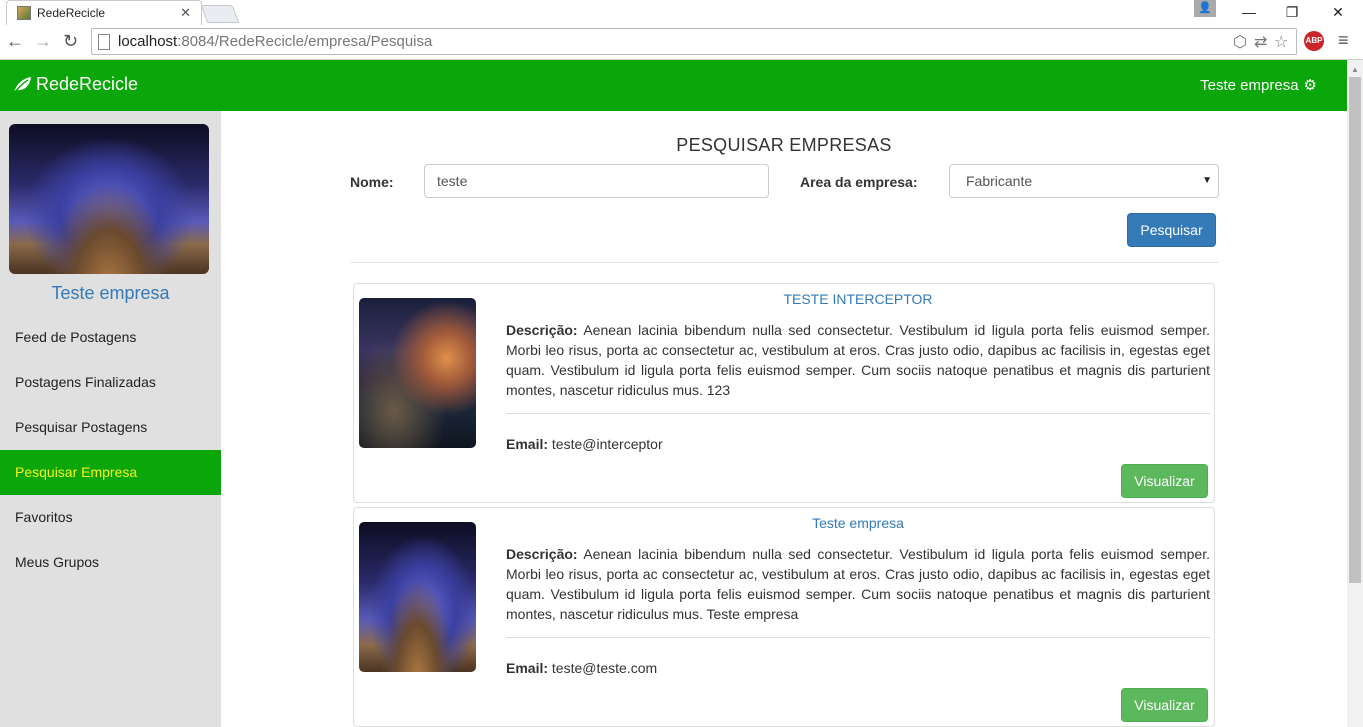 The width and height of the screenshot is (1363, 727). What do you see at coordinates (859, 182) in the screenshot?
I see `area-label: Area da empresa:` at bounding box center [859, 182].